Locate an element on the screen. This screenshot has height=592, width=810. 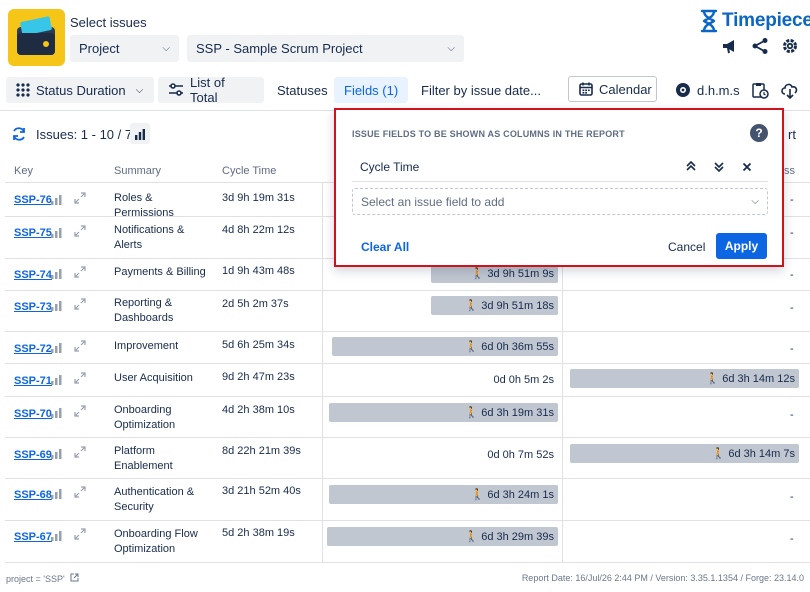
duration-bar: 🚶 6d 3h 24m 1s is located at coordinates (443, 494).